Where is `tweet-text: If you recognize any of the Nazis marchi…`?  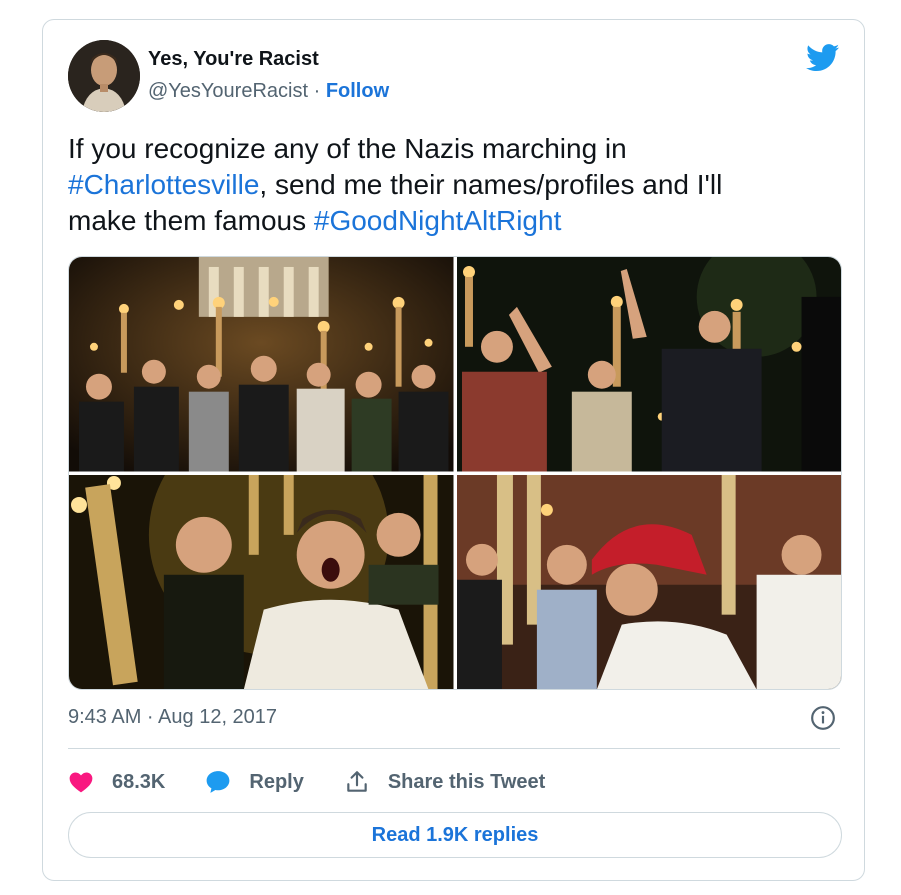 tweet-text: If you recognize any of the Nazis marchi… is located at coordinates (448, 185).